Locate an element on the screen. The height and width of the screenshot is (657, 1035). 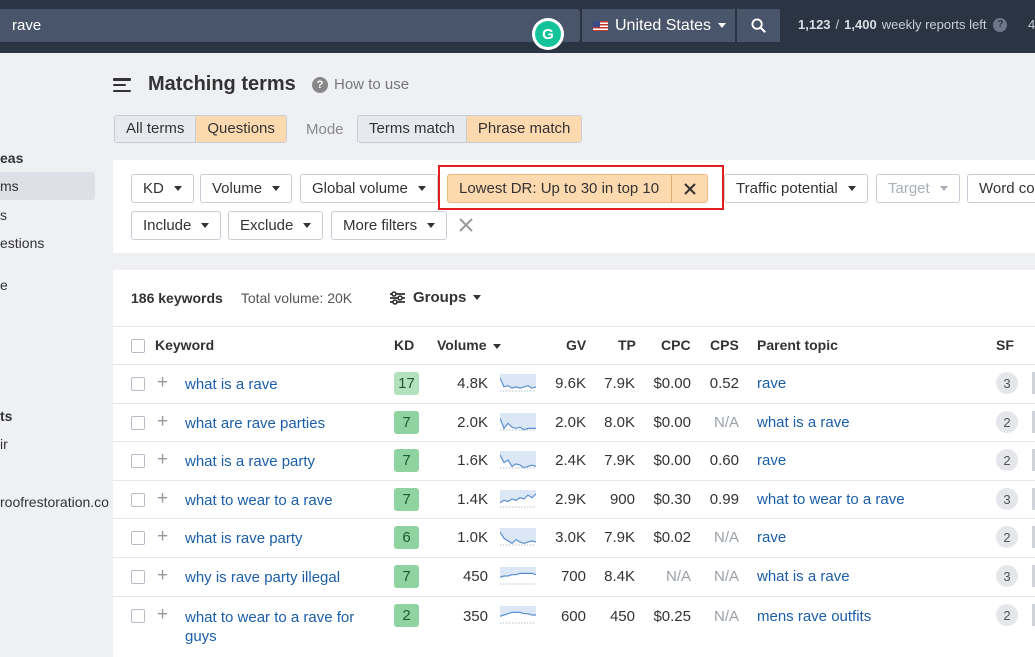
filter-word-count: Word co is located at coordinates (1001, 188).